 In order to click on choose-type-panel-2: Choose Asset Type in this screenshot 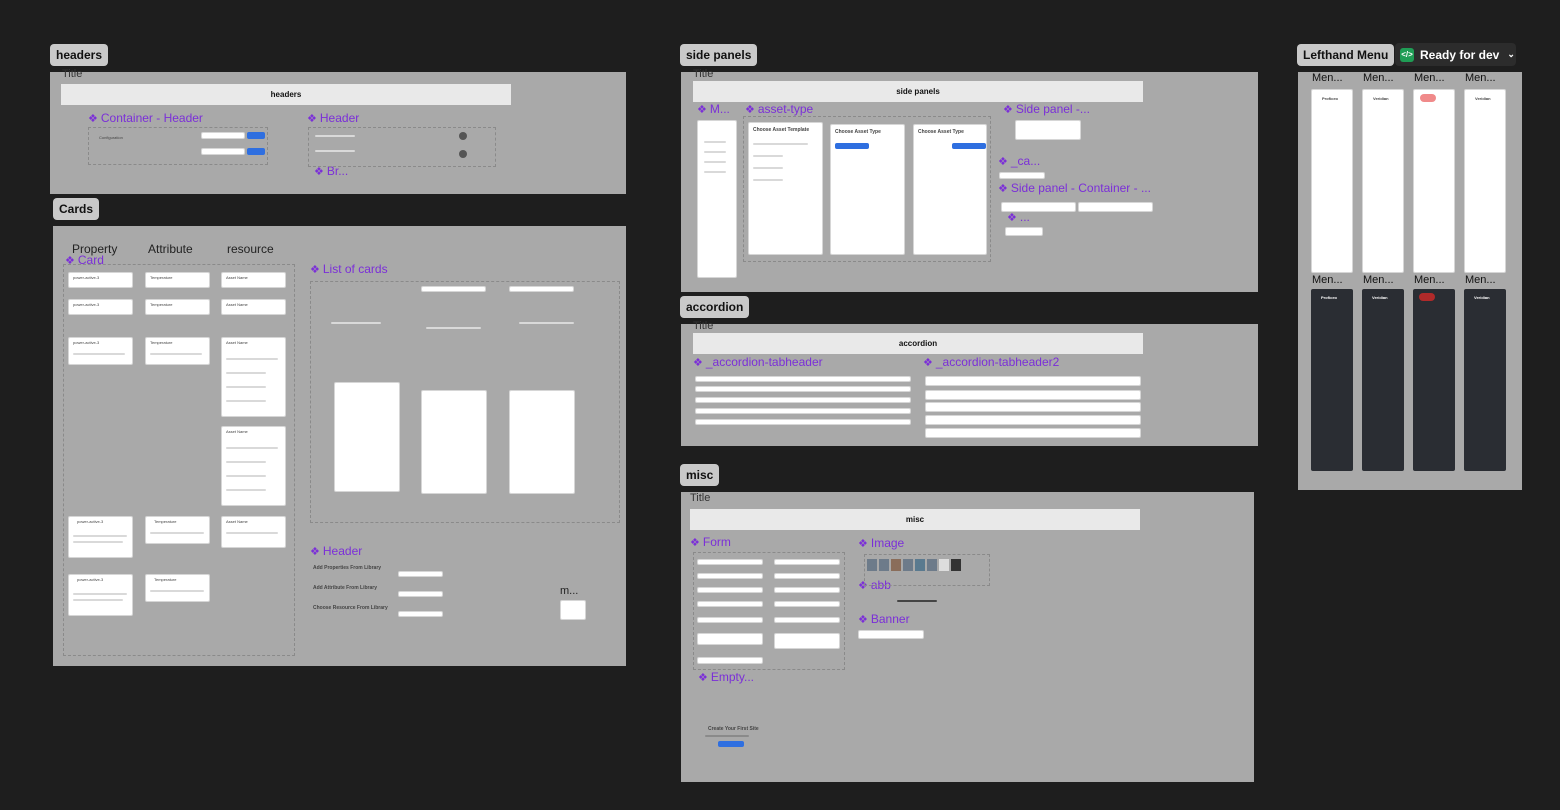, I will do `click(950, 189)`.